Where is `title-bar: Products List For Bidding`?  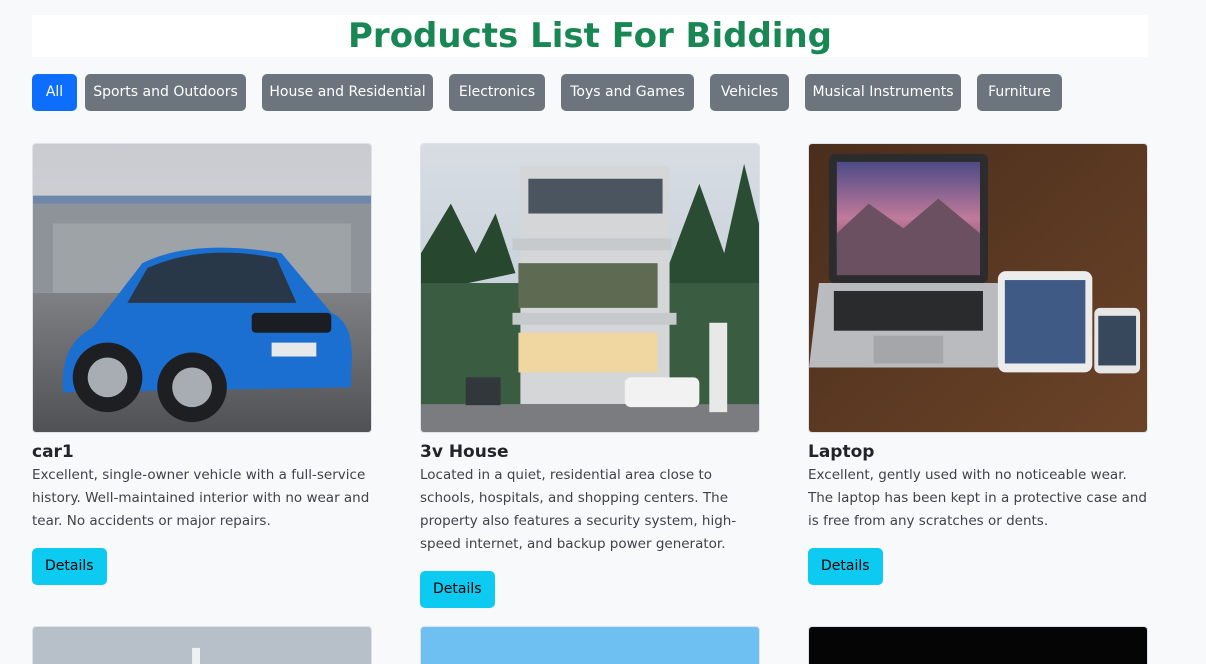 title-bar: Products List For Bidding is located at coordinates (590, 36).